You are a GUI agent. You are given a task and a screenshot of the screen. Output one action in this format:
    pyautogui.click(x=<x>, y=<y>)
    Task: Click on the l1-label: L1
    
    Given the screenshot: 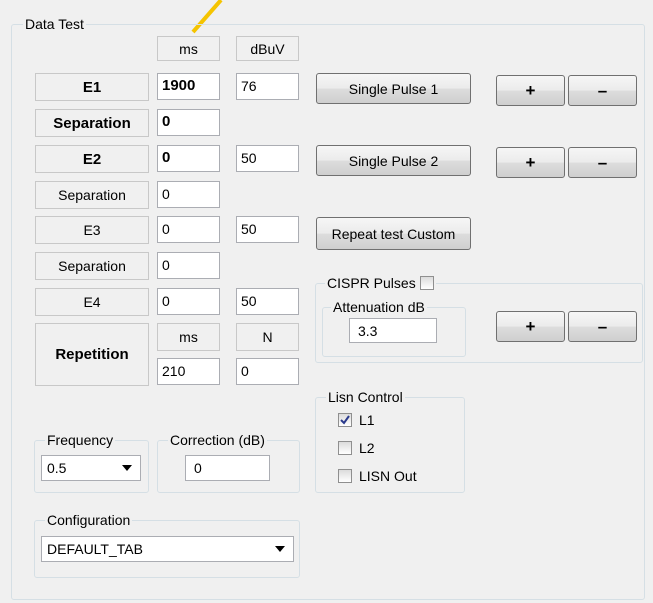 What is the action you would take?
    pyautogui.click(x=367, y=420)
    